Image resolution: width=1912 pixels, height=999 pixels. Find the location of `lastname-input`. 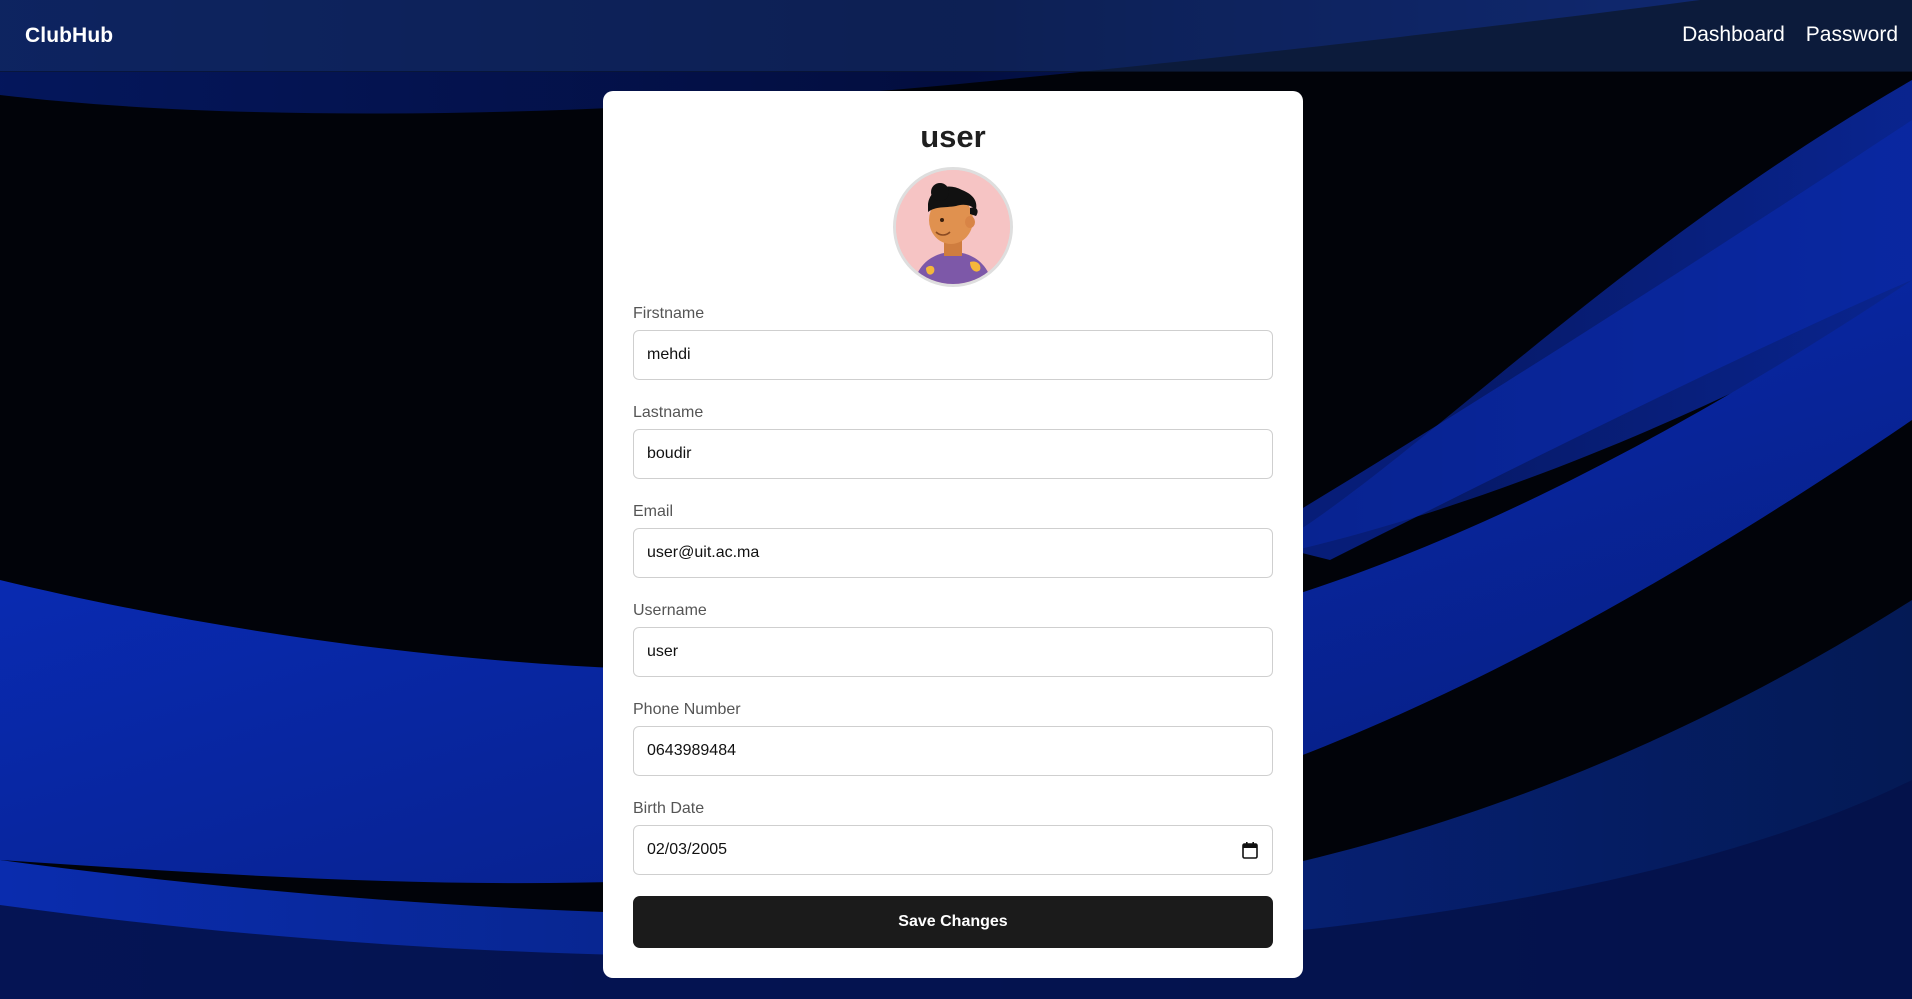

lastname-input is located at coordinates (953, 454).